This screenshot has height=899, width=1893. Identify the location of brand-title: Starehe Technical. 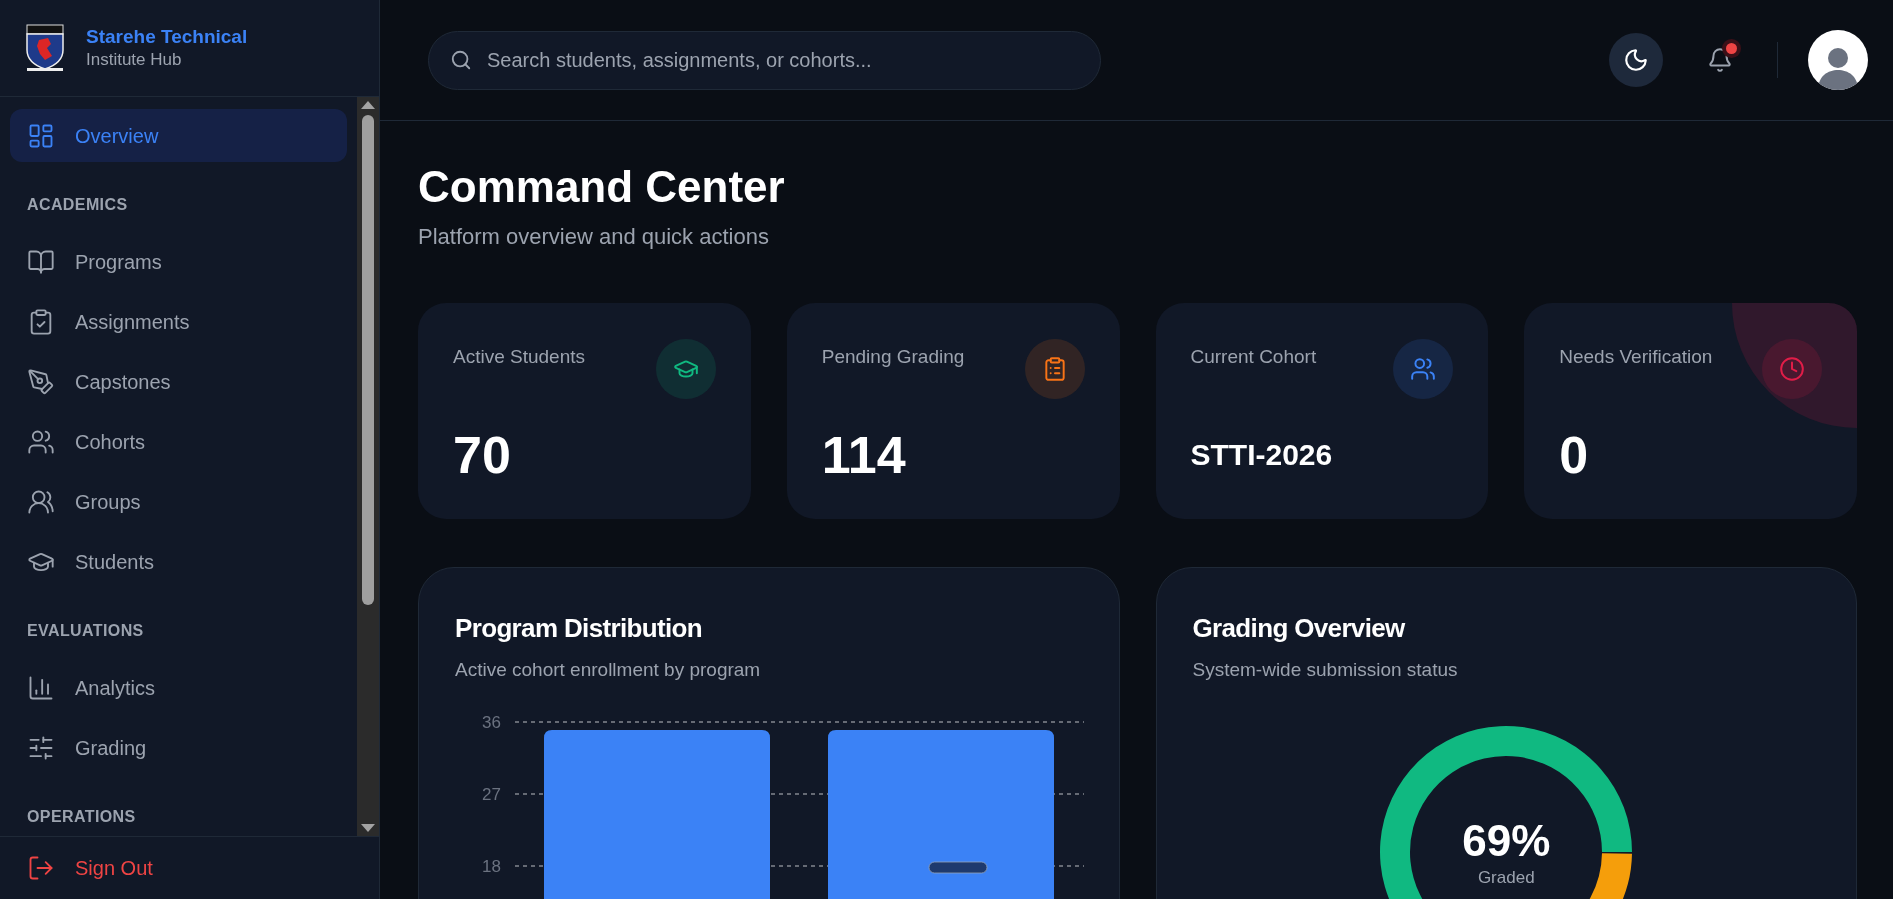
(167, 37).